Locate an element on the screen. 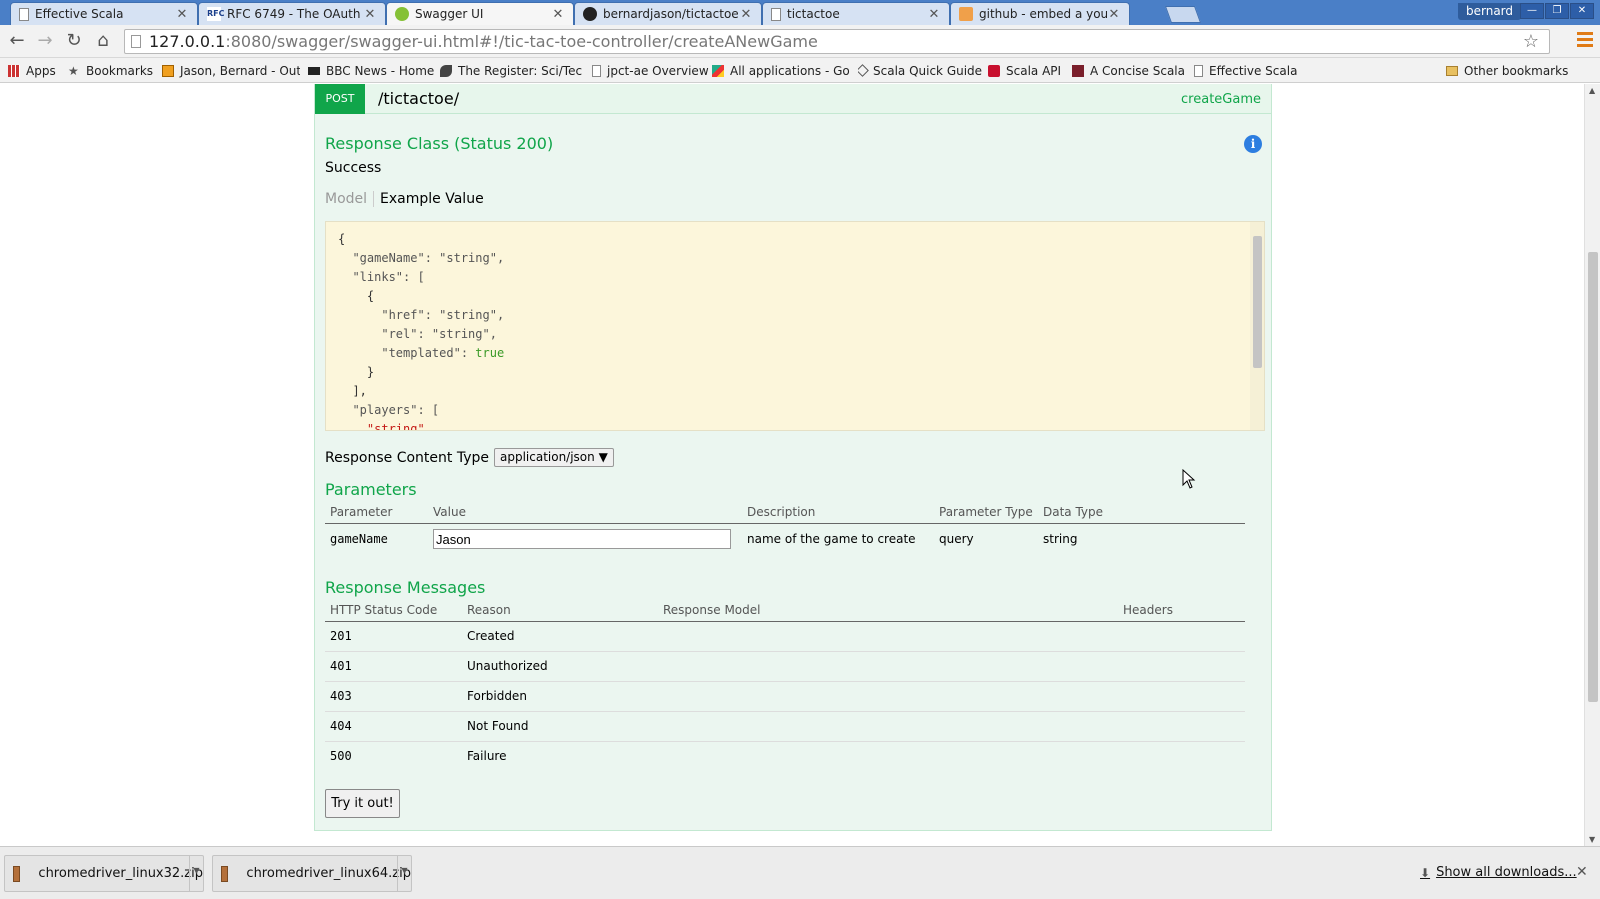  bookmark-outlook: Jason, Bernard - Outl is located at coordinates (231, 70).